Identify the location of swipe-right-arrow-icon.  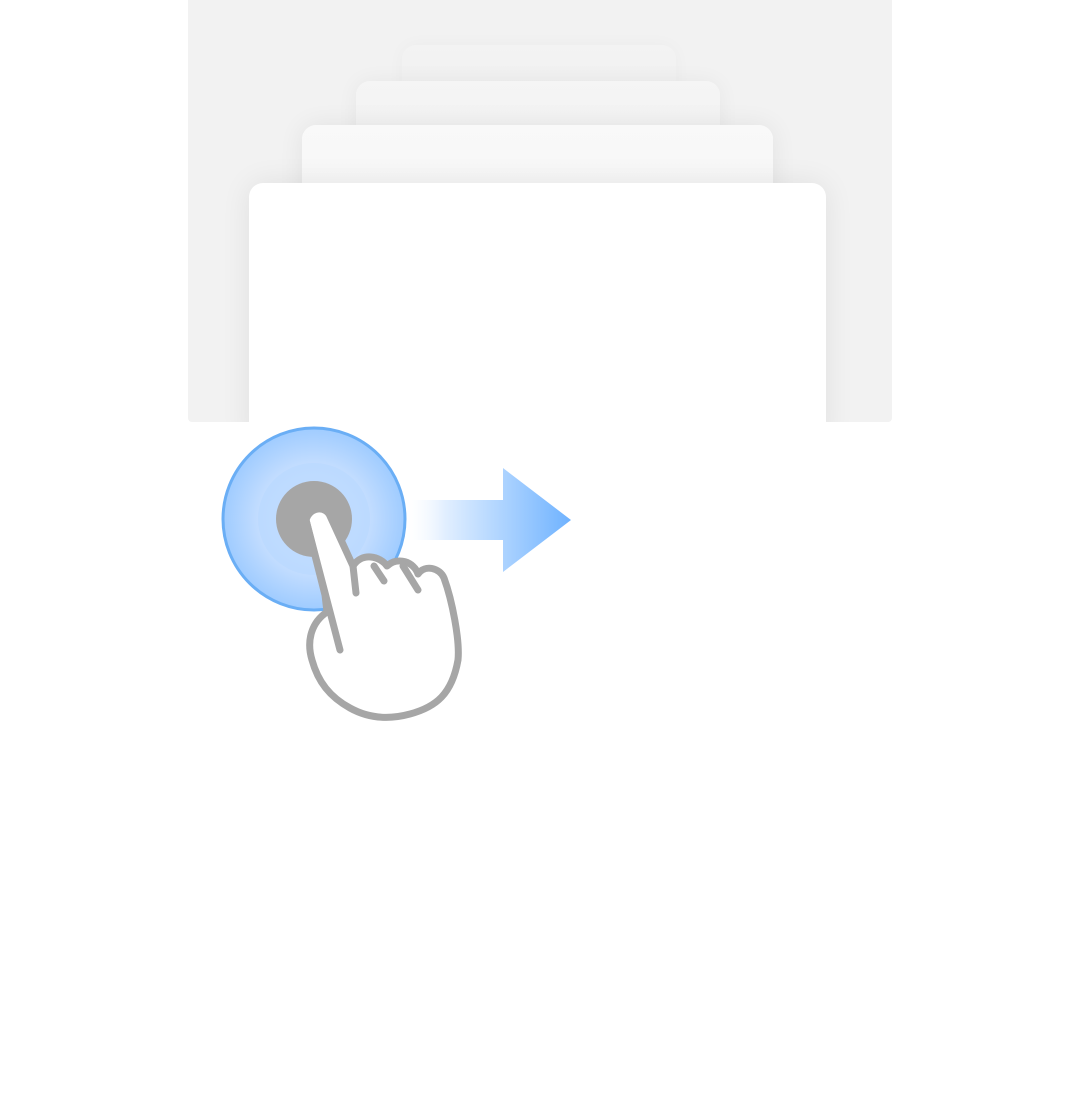
(486, 520).